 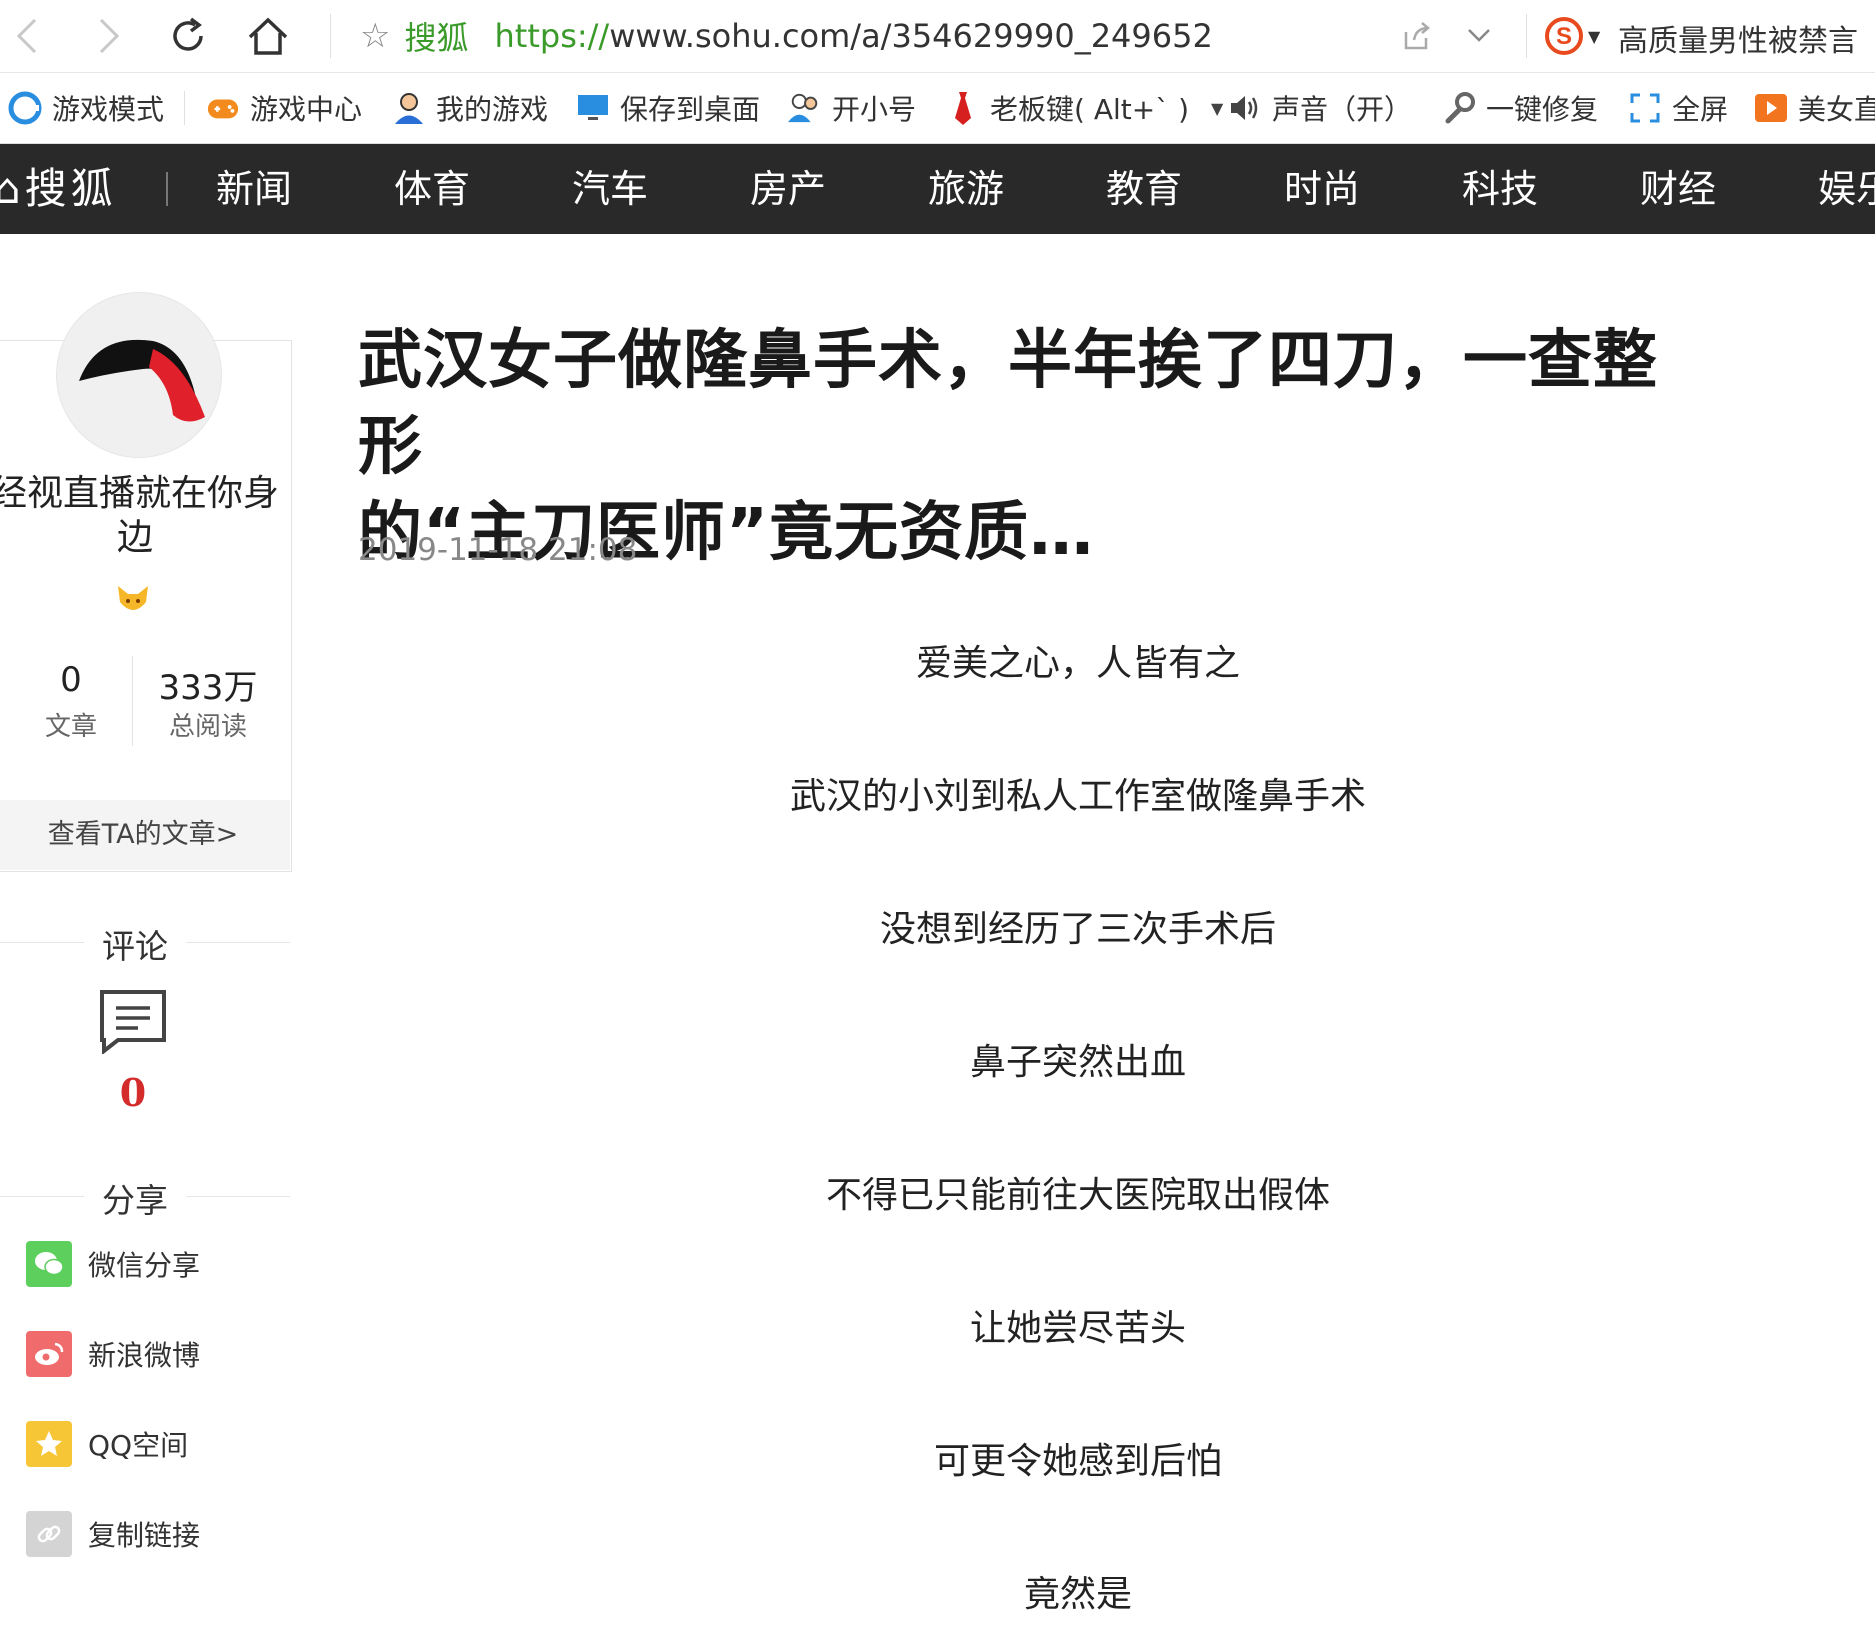 I want to click on bookmark-my-games: 我的游戏, so click(x=470, y=108).